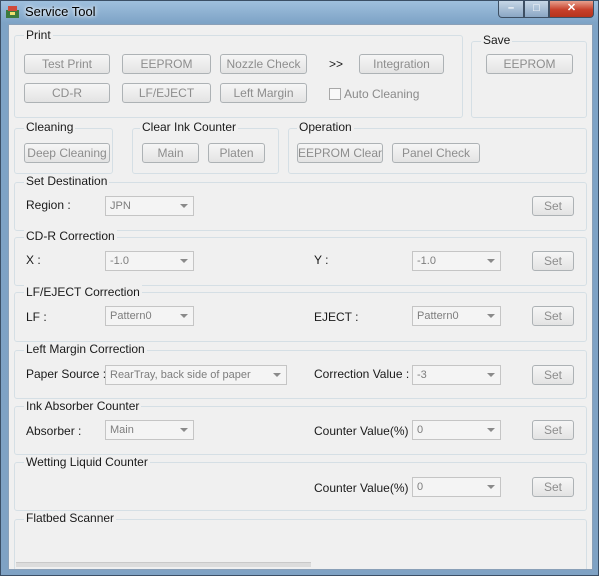  I want to click on paper-source-select: RearTray, back side of paper, so click(196, 375).